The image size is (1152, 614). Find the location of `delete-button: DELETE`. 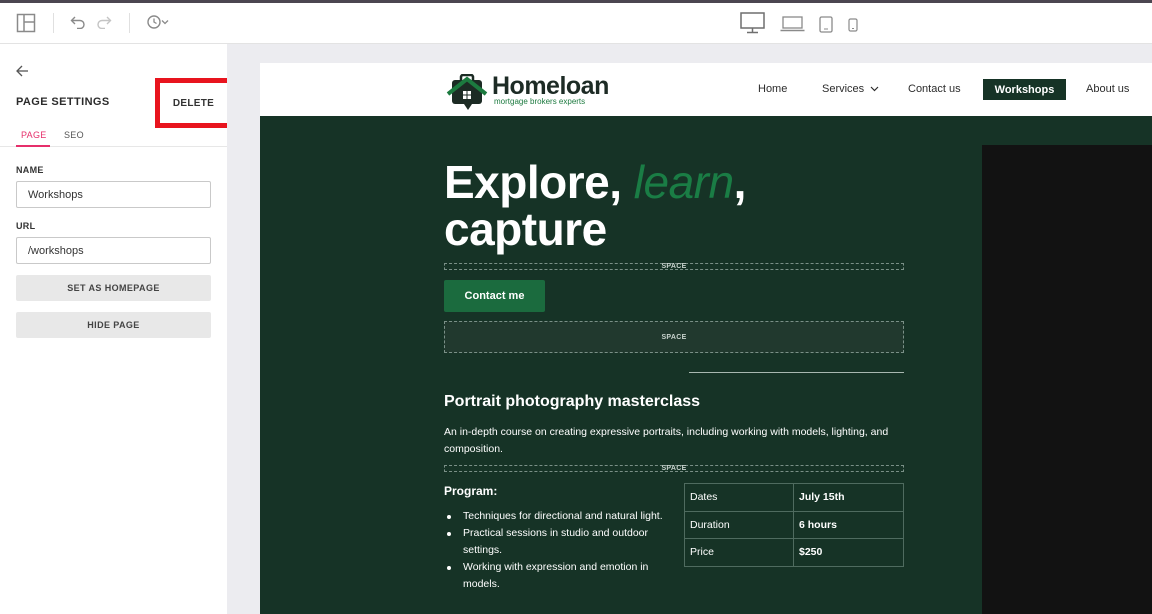

delete-button: DELETE is located at coordinates (193, 103).